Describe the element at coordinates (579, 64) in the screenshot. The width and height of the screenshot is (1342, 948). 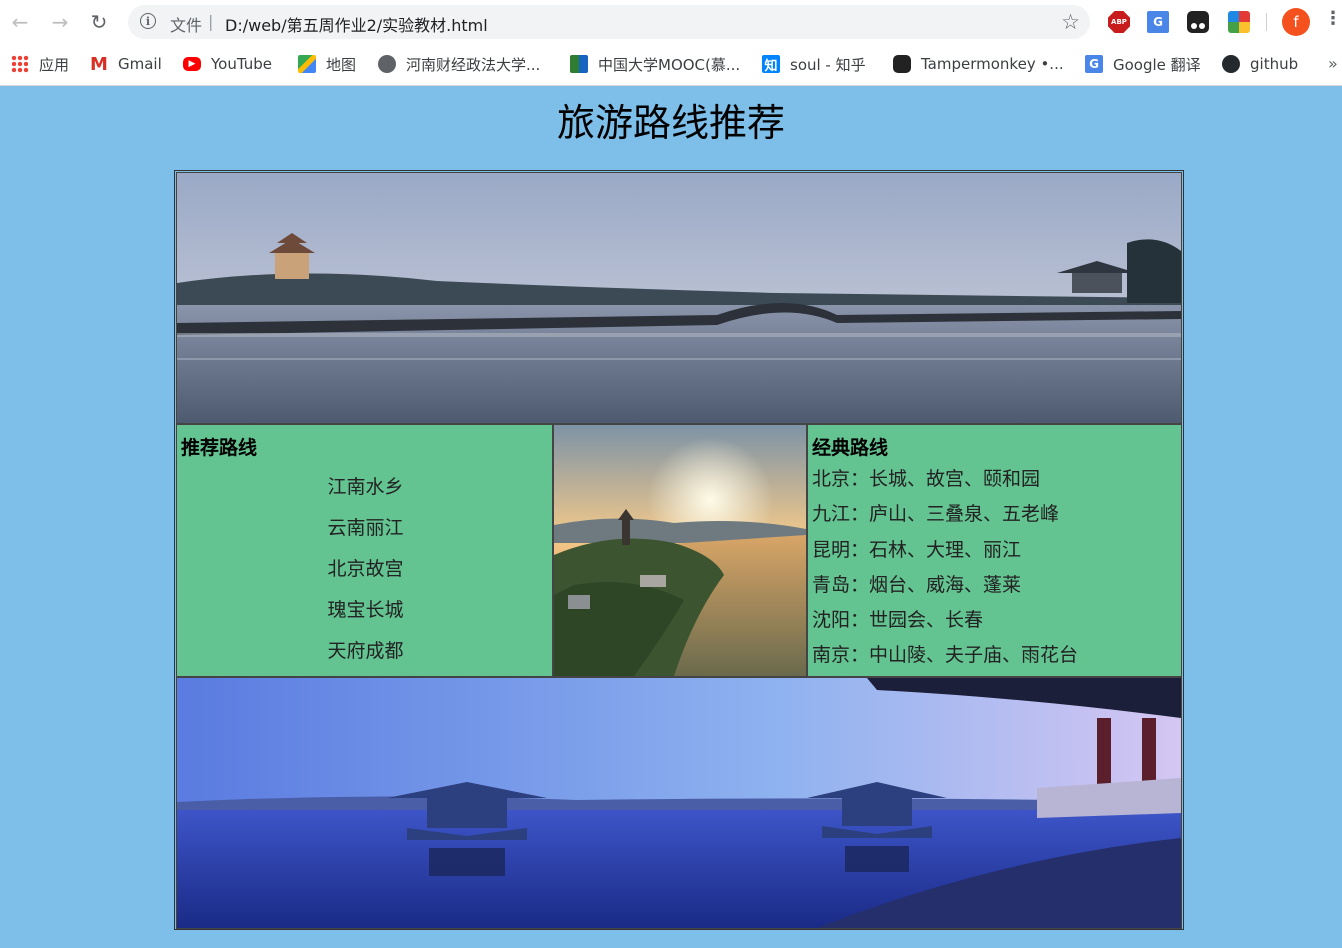
I see `mooc-icon` at that location.